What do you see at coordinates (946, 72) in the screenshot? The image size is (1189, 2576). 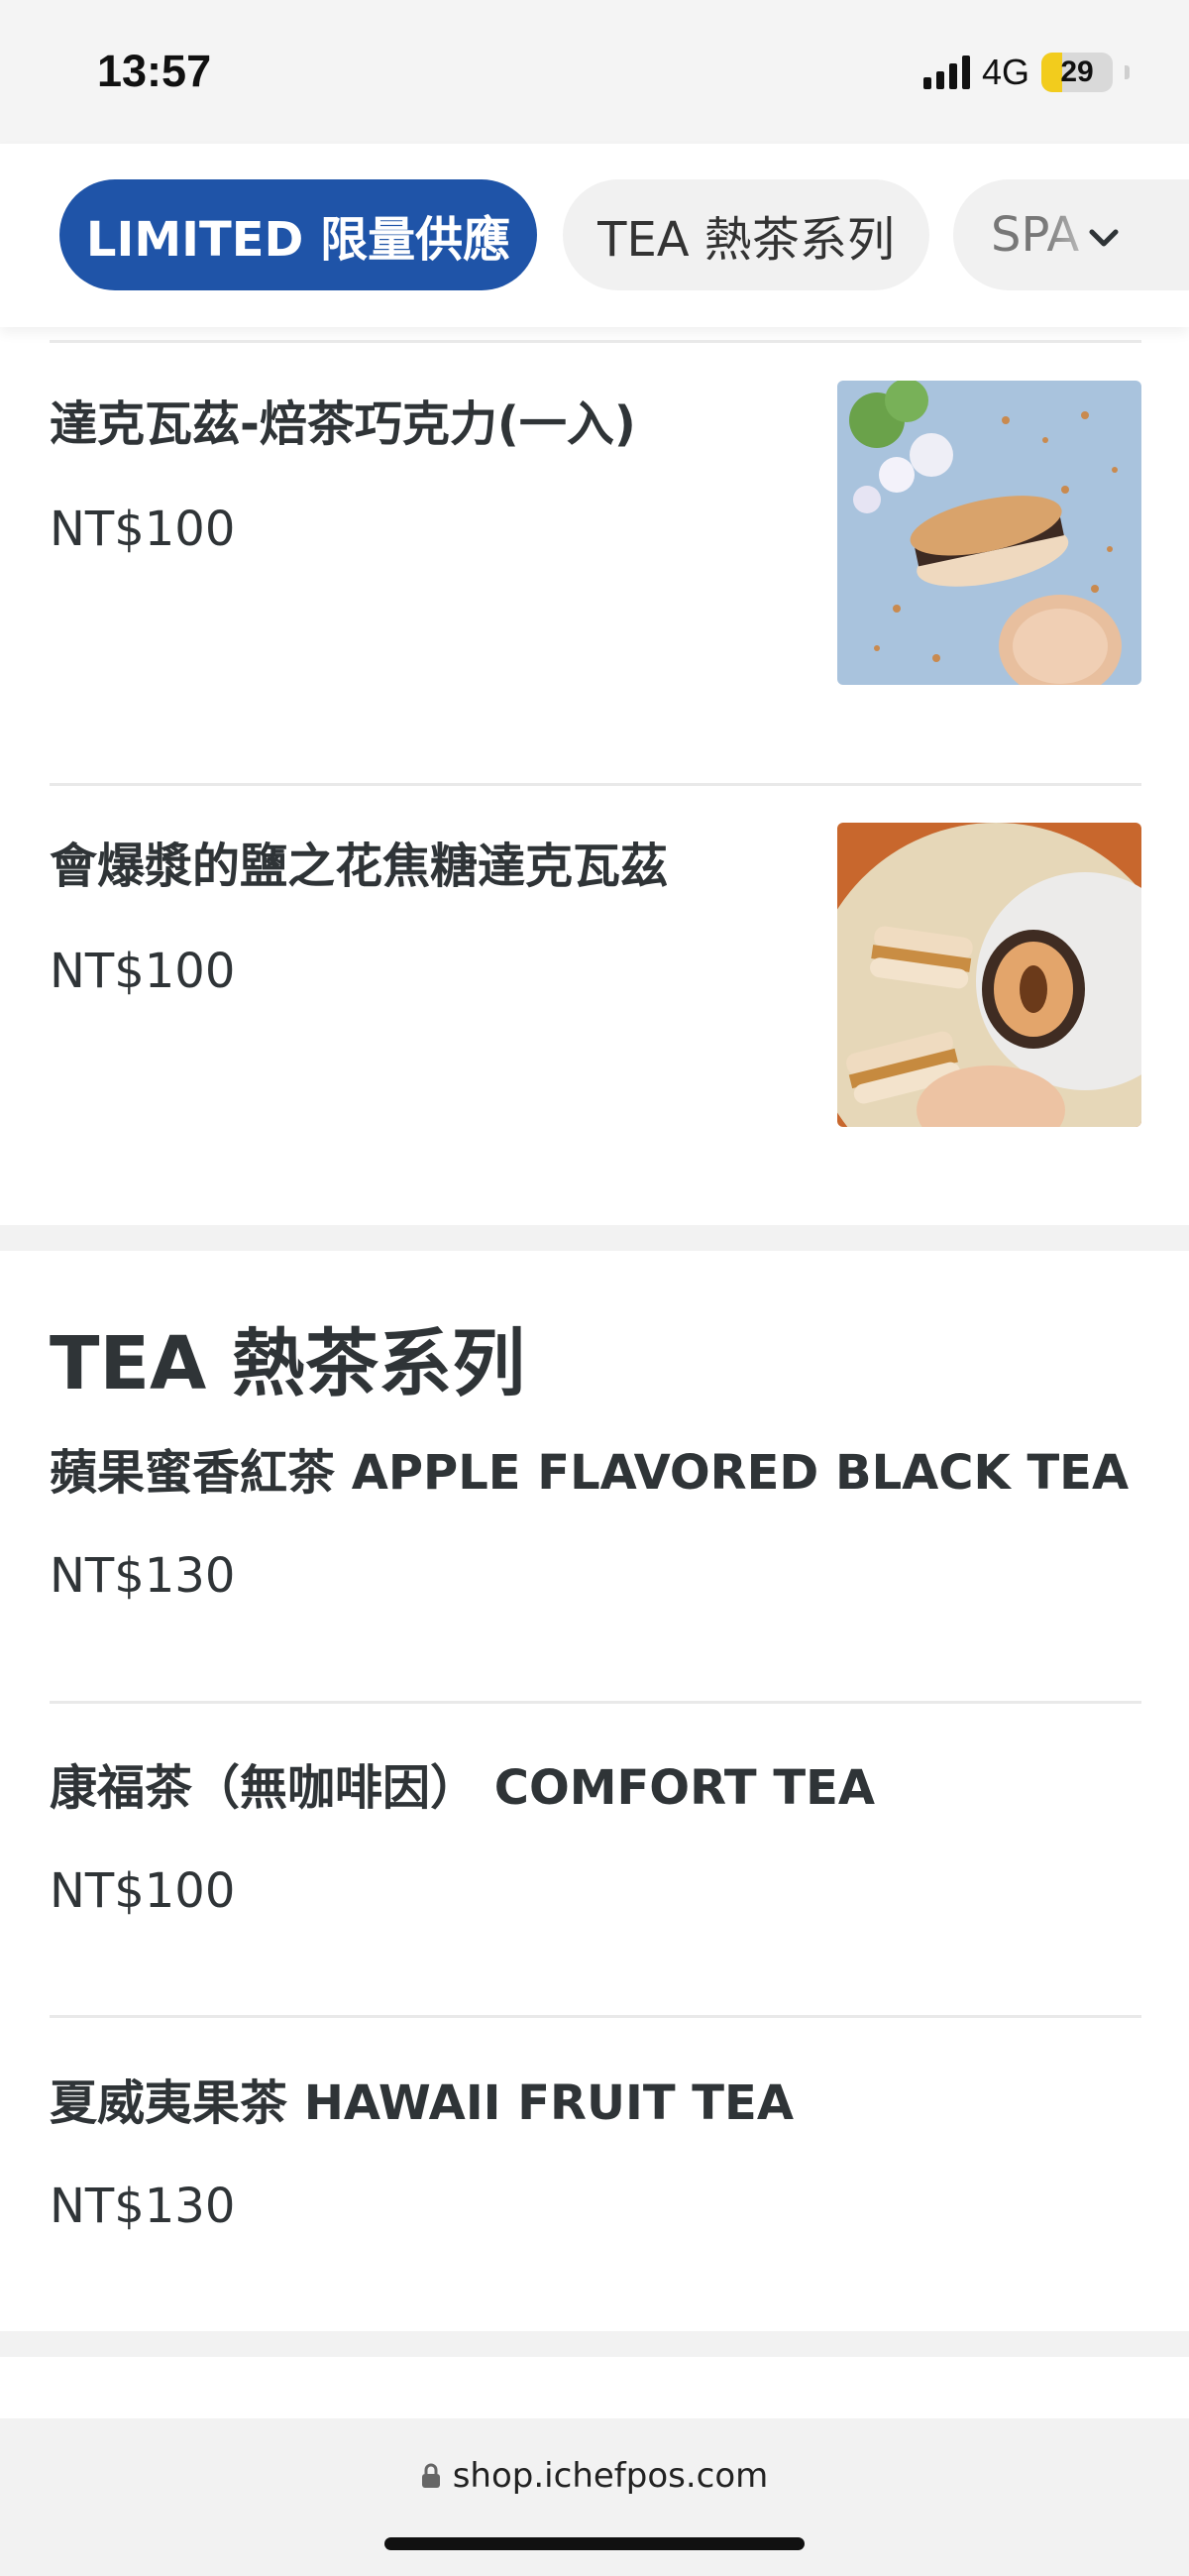 I see `signal-icon` at bounding box center [946, 72].